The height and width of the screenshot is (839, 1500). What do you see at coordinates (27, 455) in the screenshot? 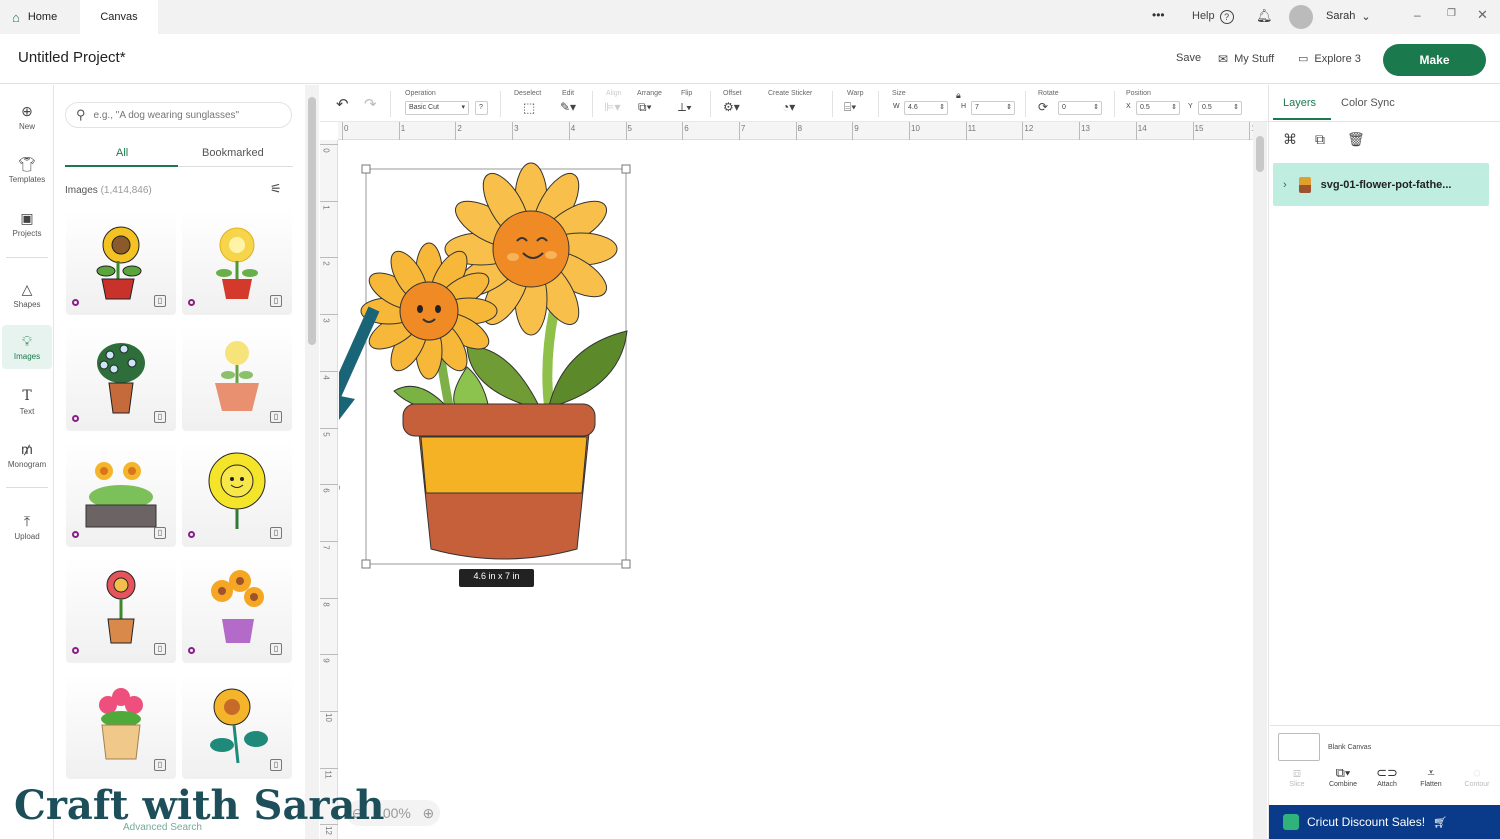
I see `nav-monogram: ₥ Monogram` at bounding box center [27, 455].